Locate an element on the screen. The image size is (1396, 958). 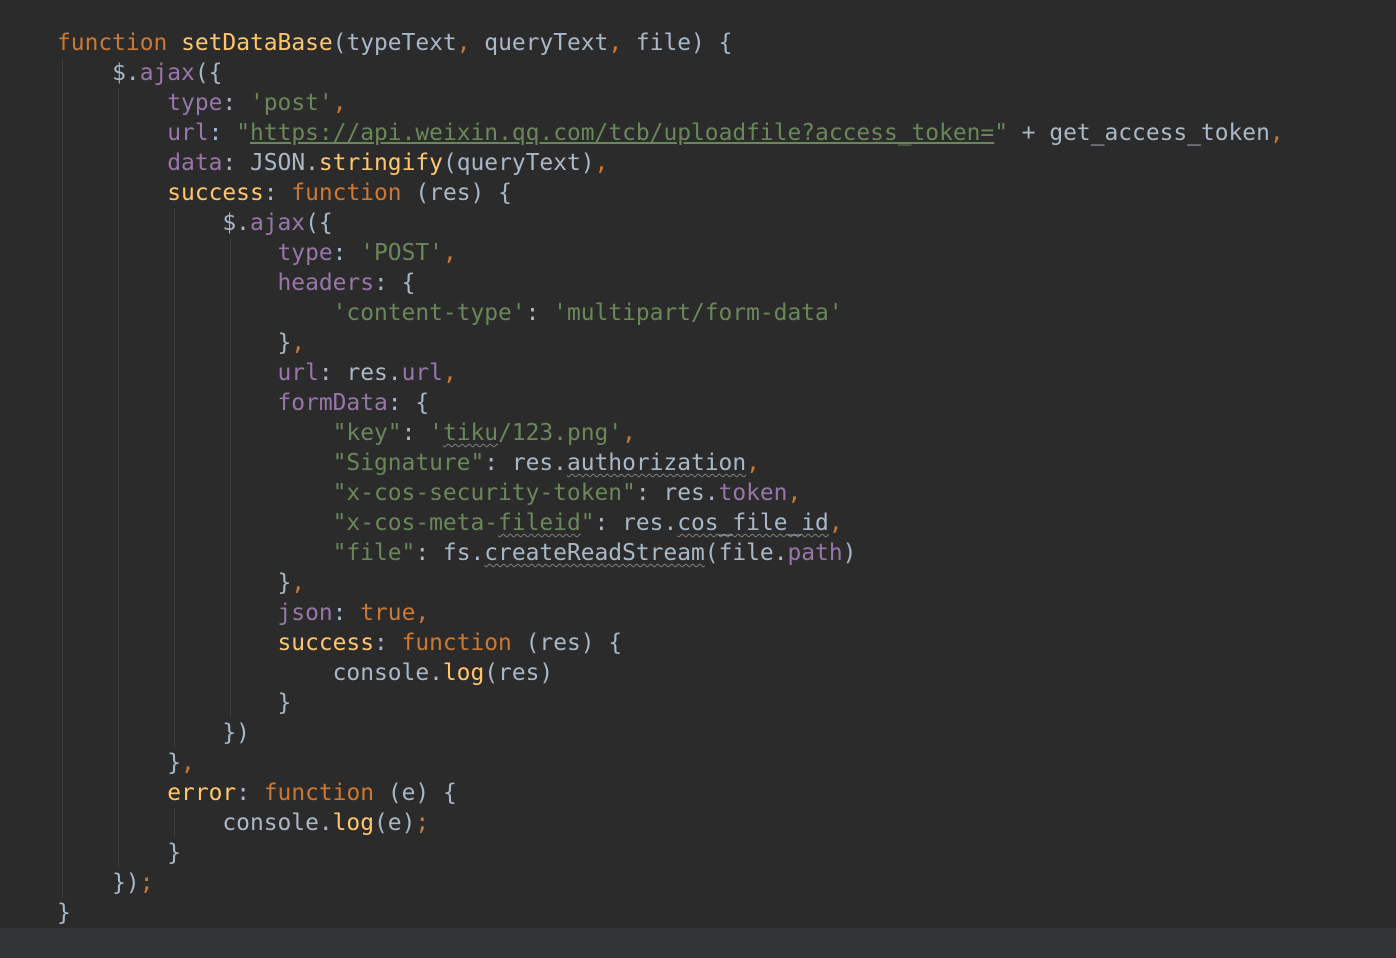
code-line: url: res.url, is located at coordinates (670, 373).